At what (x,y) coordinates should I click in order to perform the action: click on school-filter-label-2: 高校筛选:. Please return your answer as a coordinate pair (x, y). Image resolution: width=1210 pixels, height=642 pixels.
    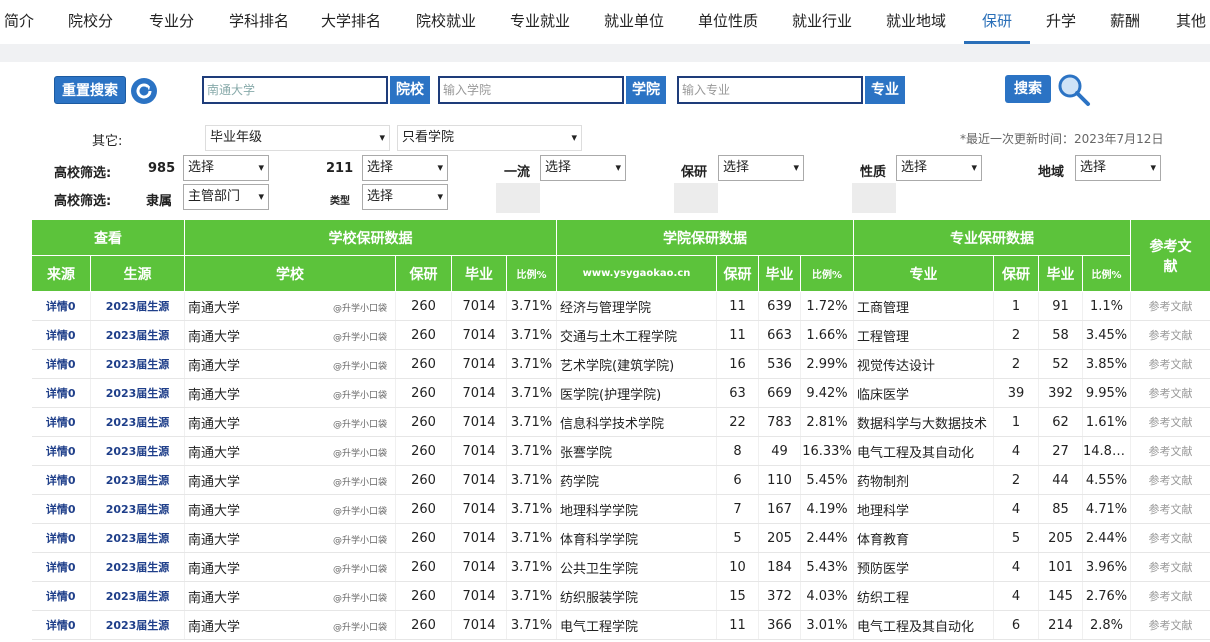
    Looking at the image, I should click on (83, 201).